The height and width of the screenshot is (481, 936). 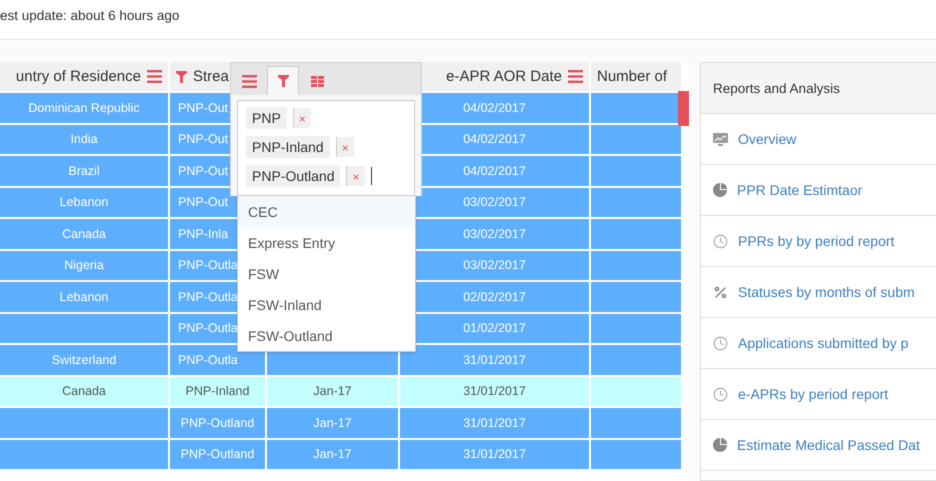 What do you see at coordinates (816, 241) in the screenshot?
I see `report-link: PPRs by by period report` at bounding box center [816, 241].